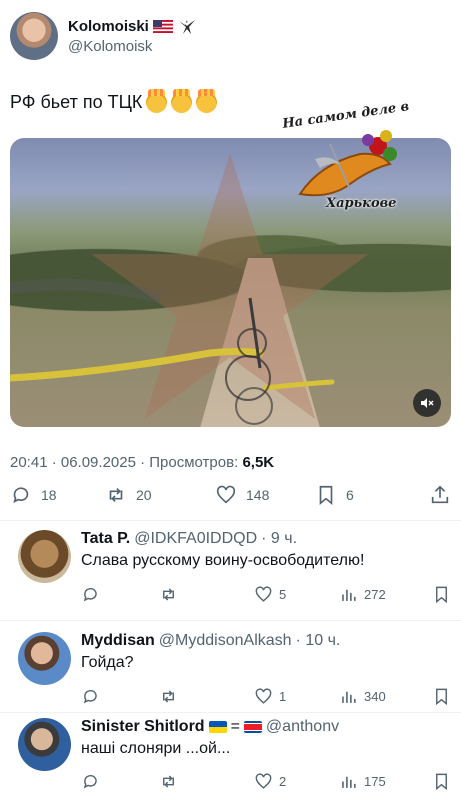 This screenshot has height=800, width=461. I want to click on speaker-muted-icon, so click(427, 403).